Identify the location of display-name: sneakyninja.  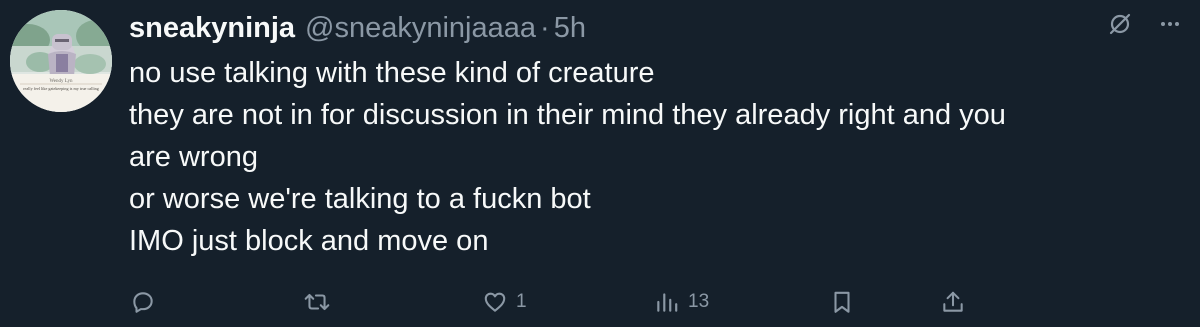
(212, 28).